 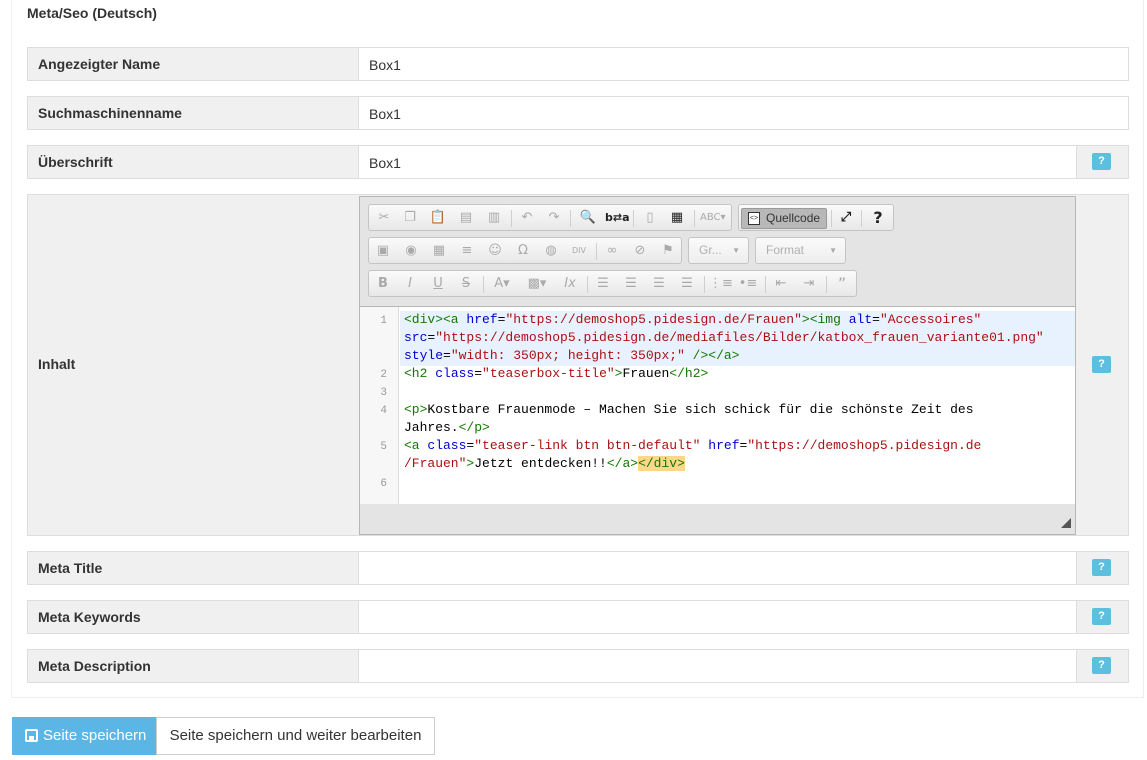 I want to click on line-number: 4, so click(x=383, y=411).